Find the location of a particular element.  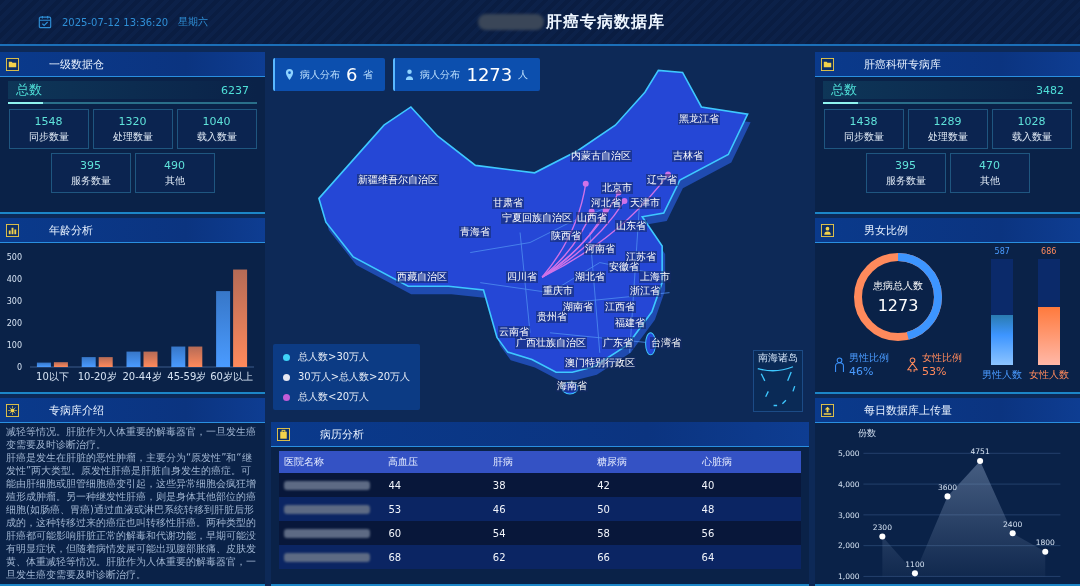

province-label: 甘肃省 is located at coordinates (507, 202).